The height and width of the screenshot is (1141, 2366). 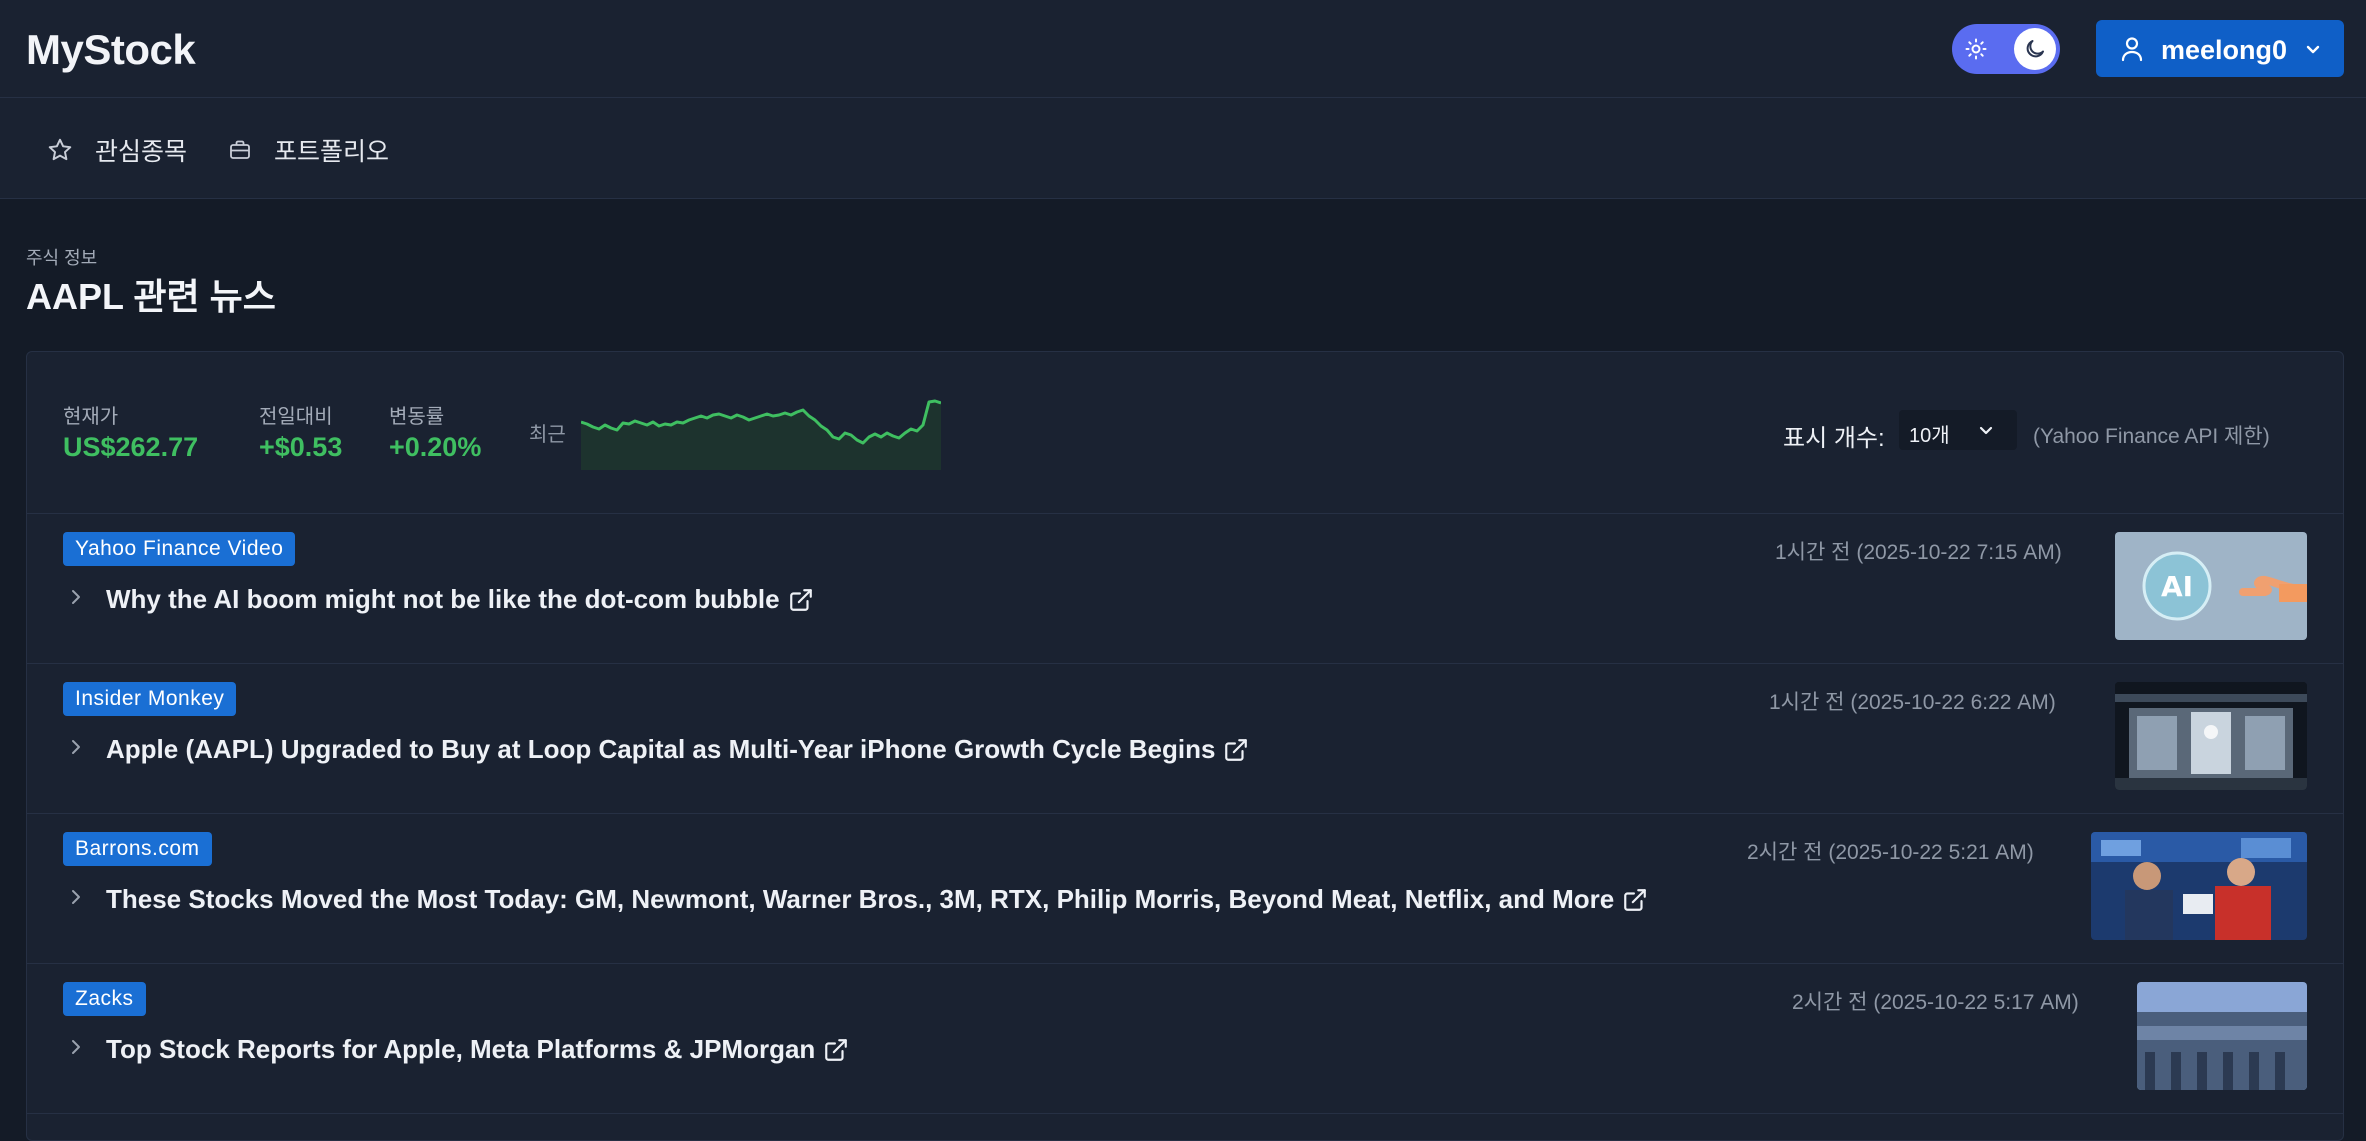 I want to click on app-logo: MyStock, so click(x=111, y=50).